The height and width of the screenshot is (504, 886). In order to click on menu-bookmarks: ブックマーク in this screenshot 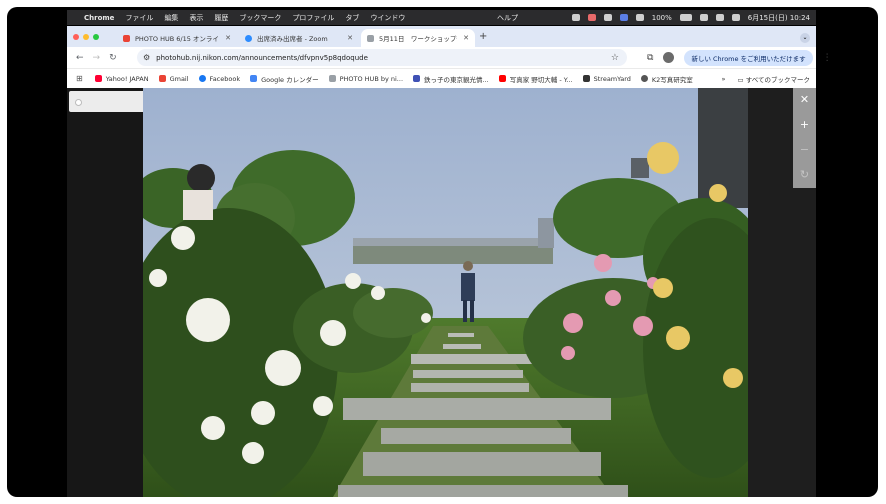, I will do `click(260, 18)`.